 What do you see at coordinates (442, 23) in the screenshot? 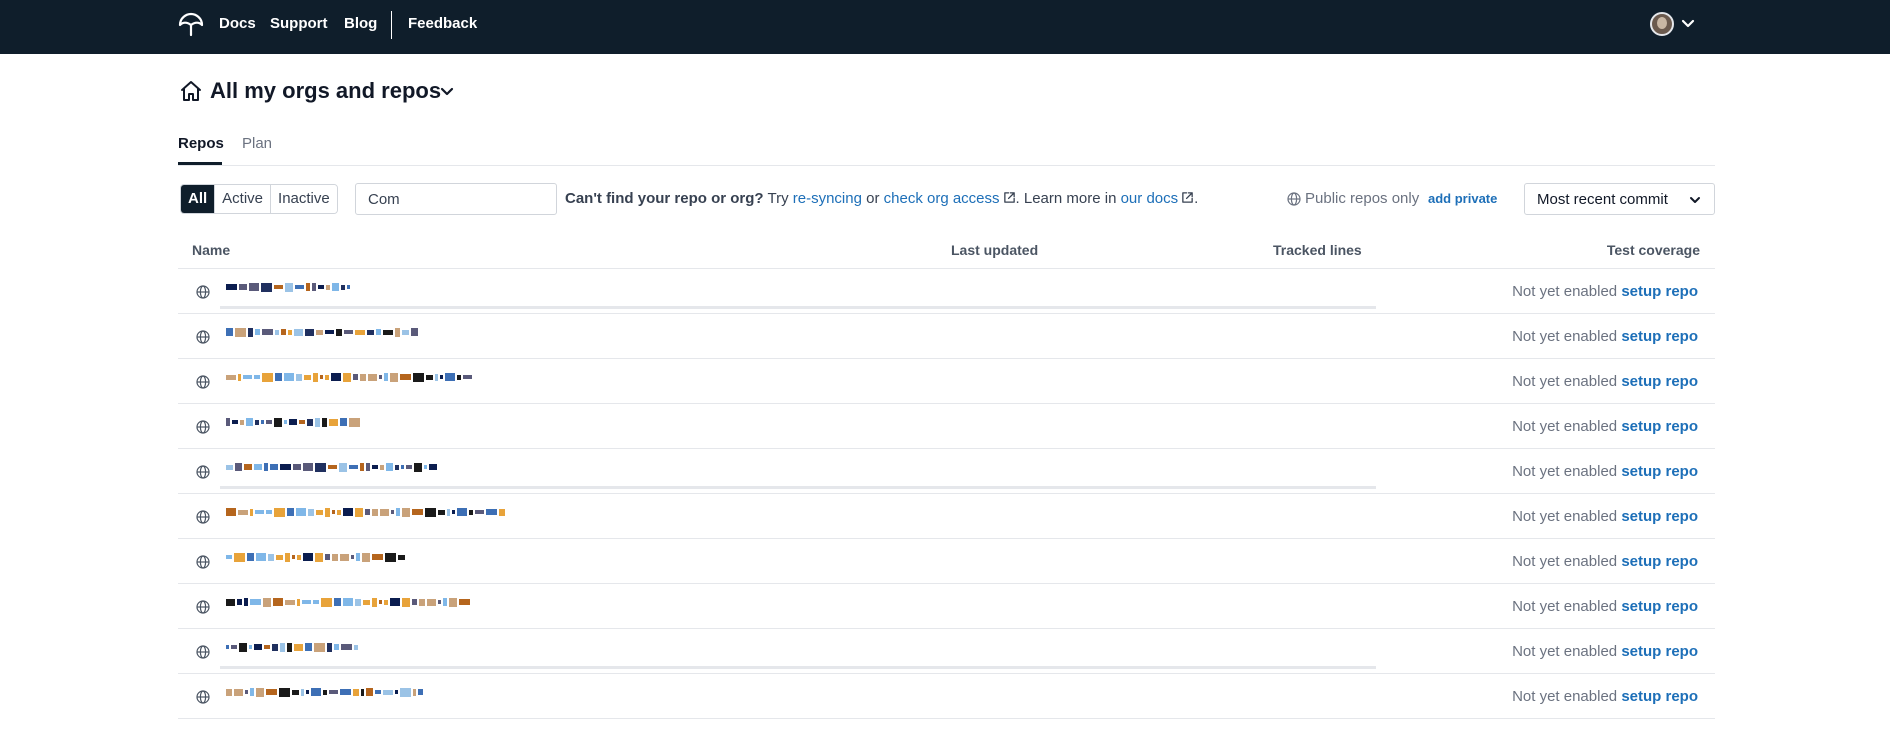
I see `nav-feedback-link: Feedback` at bounding box center [442, 23].